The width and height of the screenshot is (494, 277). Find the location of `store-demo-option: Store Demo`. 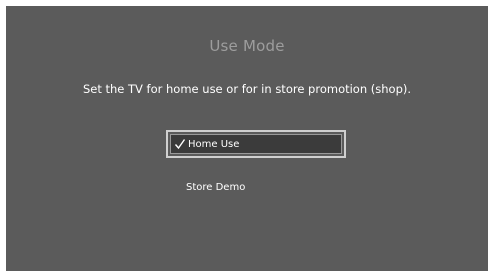

store-demo-option: Store Demo is located at coordinates (256, 187).